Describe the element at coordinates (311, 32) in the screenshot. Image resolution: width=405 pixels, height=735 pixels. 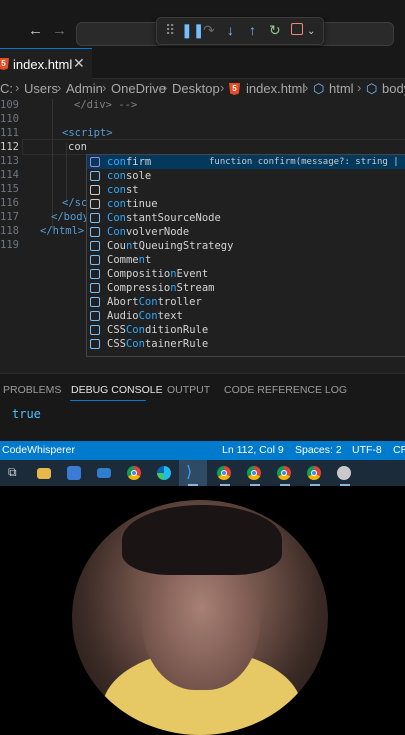
I see `chevron-down-icon: ⌄` at that location.